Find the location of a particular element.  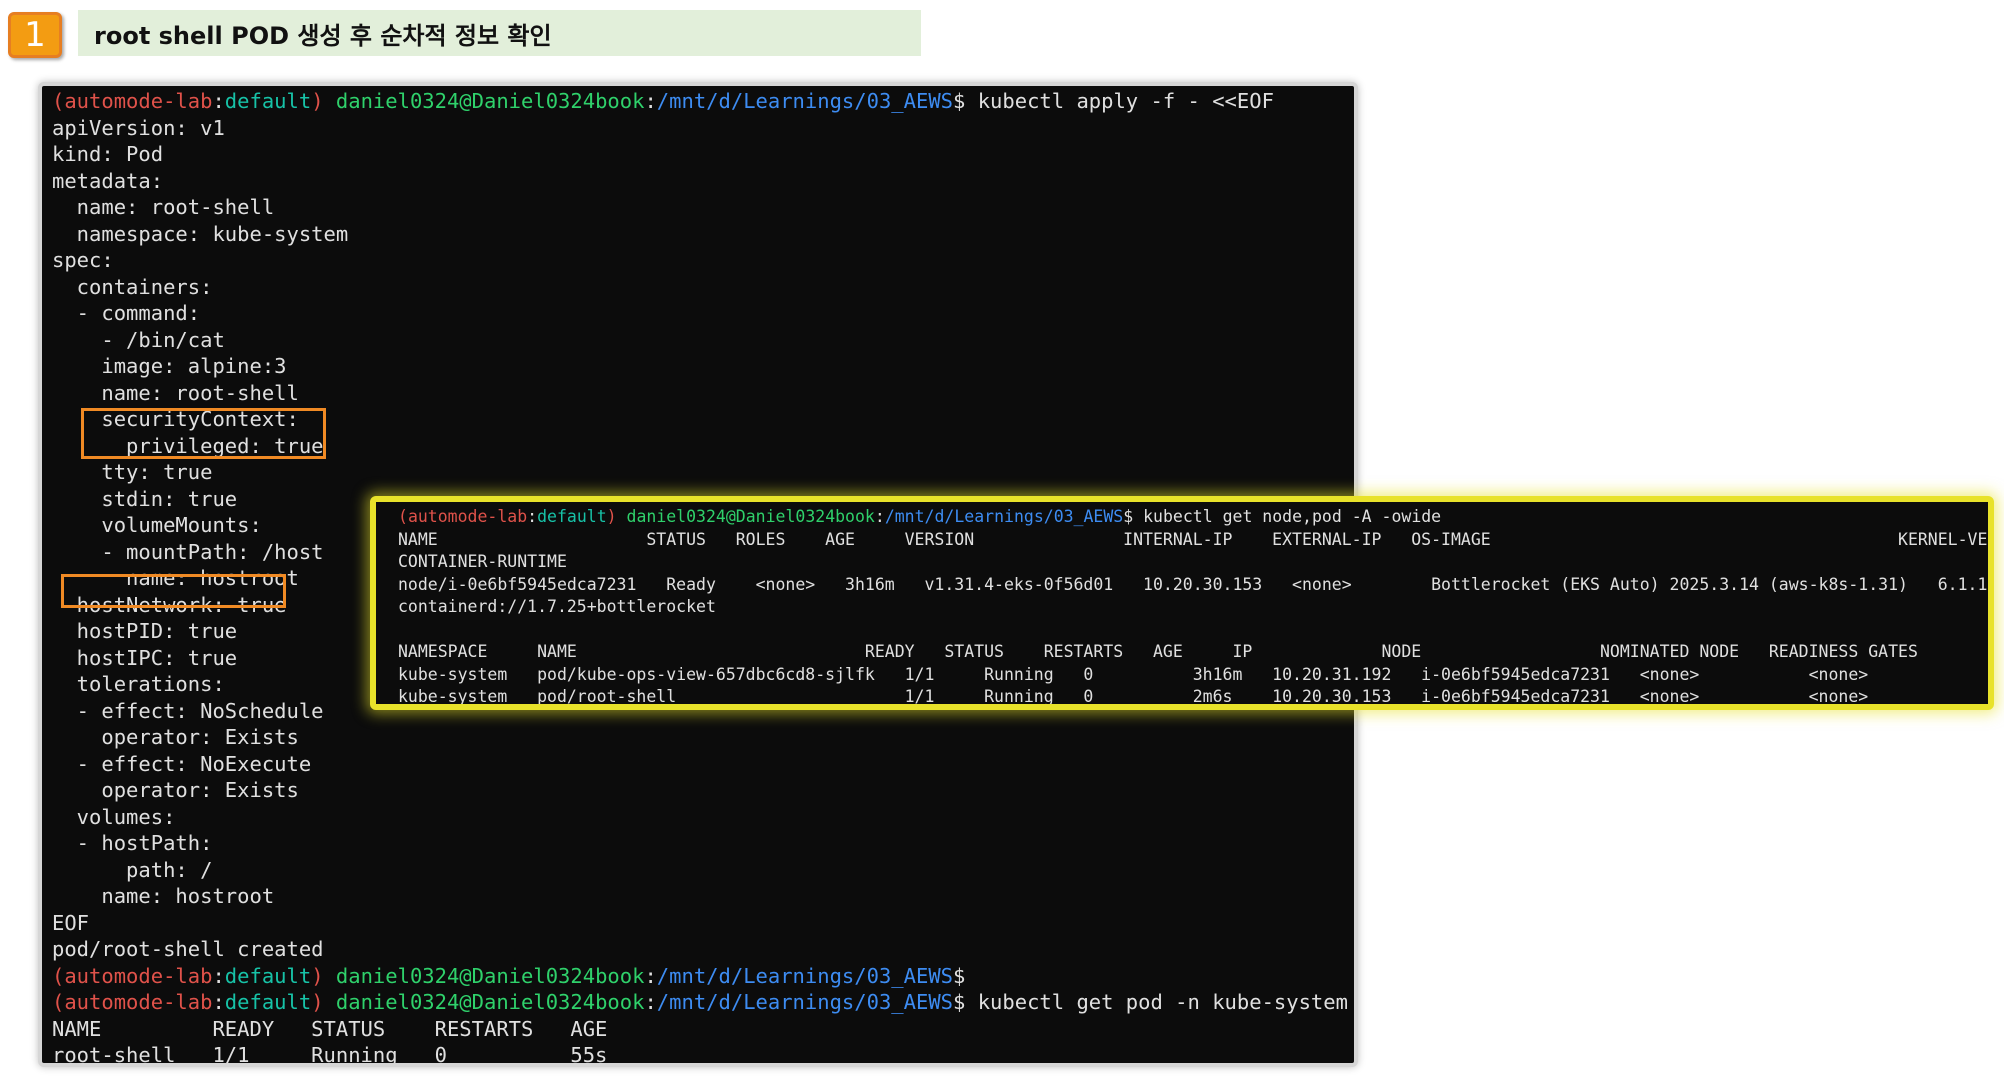

section-title: root shell POD 생성 후 순차적 정보 확인 is located at coordinates (499, 33).